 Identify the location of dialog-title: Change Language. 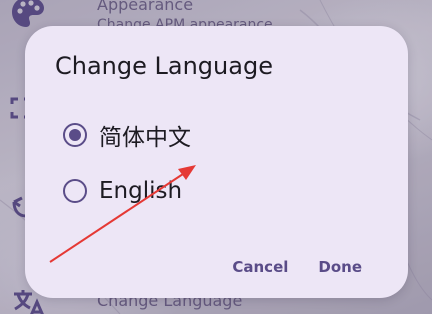
(164, 66).